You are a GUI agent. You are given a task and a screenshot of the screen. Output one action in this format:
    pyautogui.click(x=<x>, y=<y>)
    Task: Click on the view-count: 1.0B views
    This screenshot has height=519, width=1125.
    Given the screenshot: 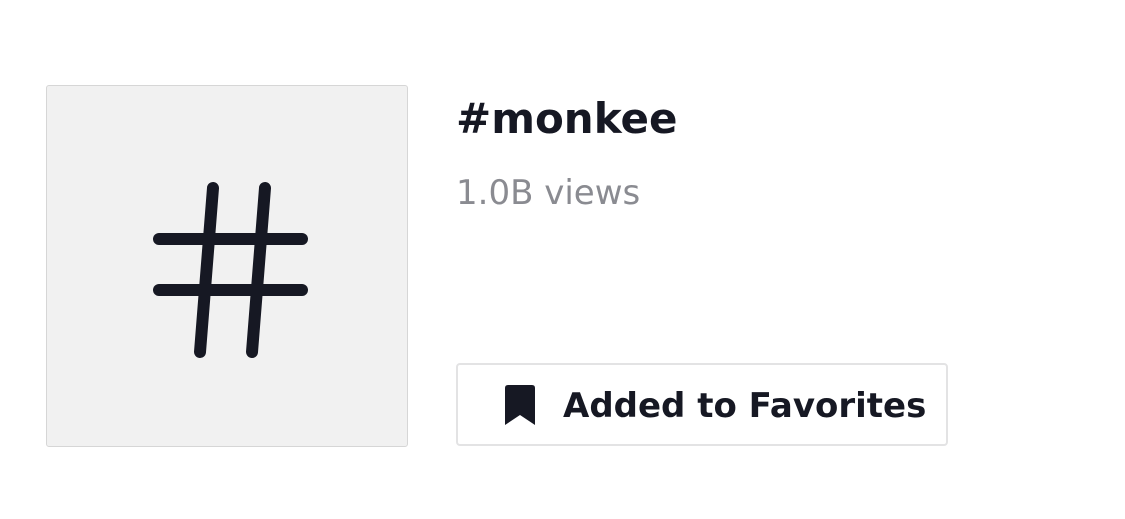 What is the action you would take?
    pyautogui.click(x=548, y=193)
    